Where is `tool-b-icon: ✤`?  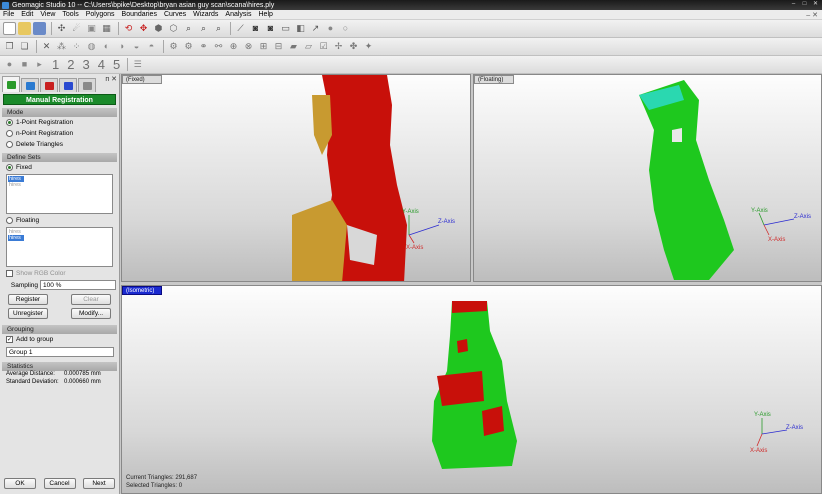 tool-b-icon: ✤ is located at coordinates (353, 46).